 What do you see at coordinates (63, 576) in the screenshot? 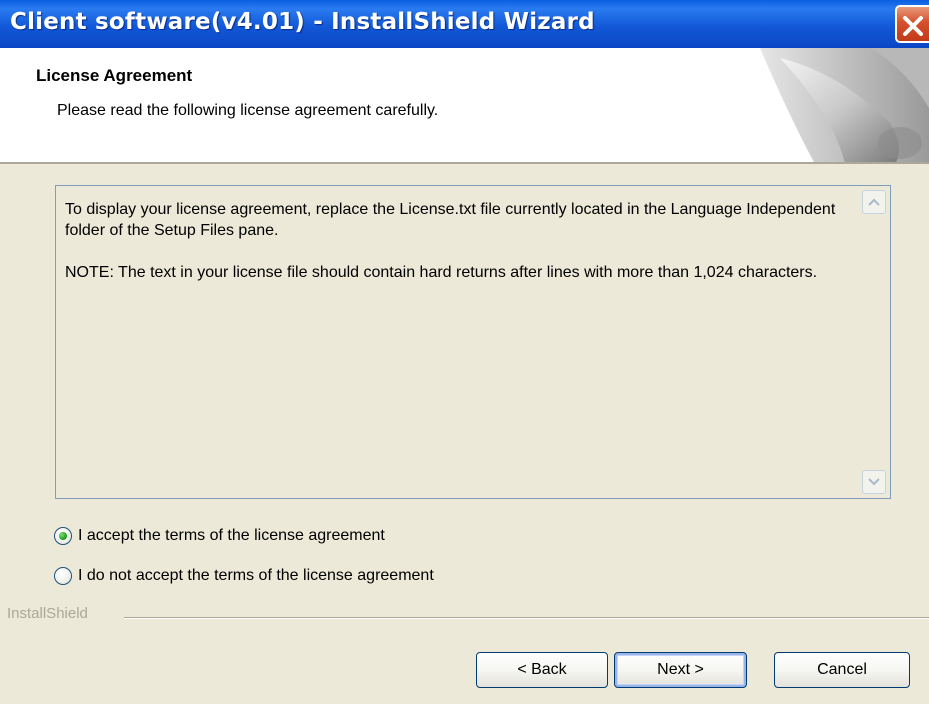
I see `decline-radio` at bounding box center [63, 576].